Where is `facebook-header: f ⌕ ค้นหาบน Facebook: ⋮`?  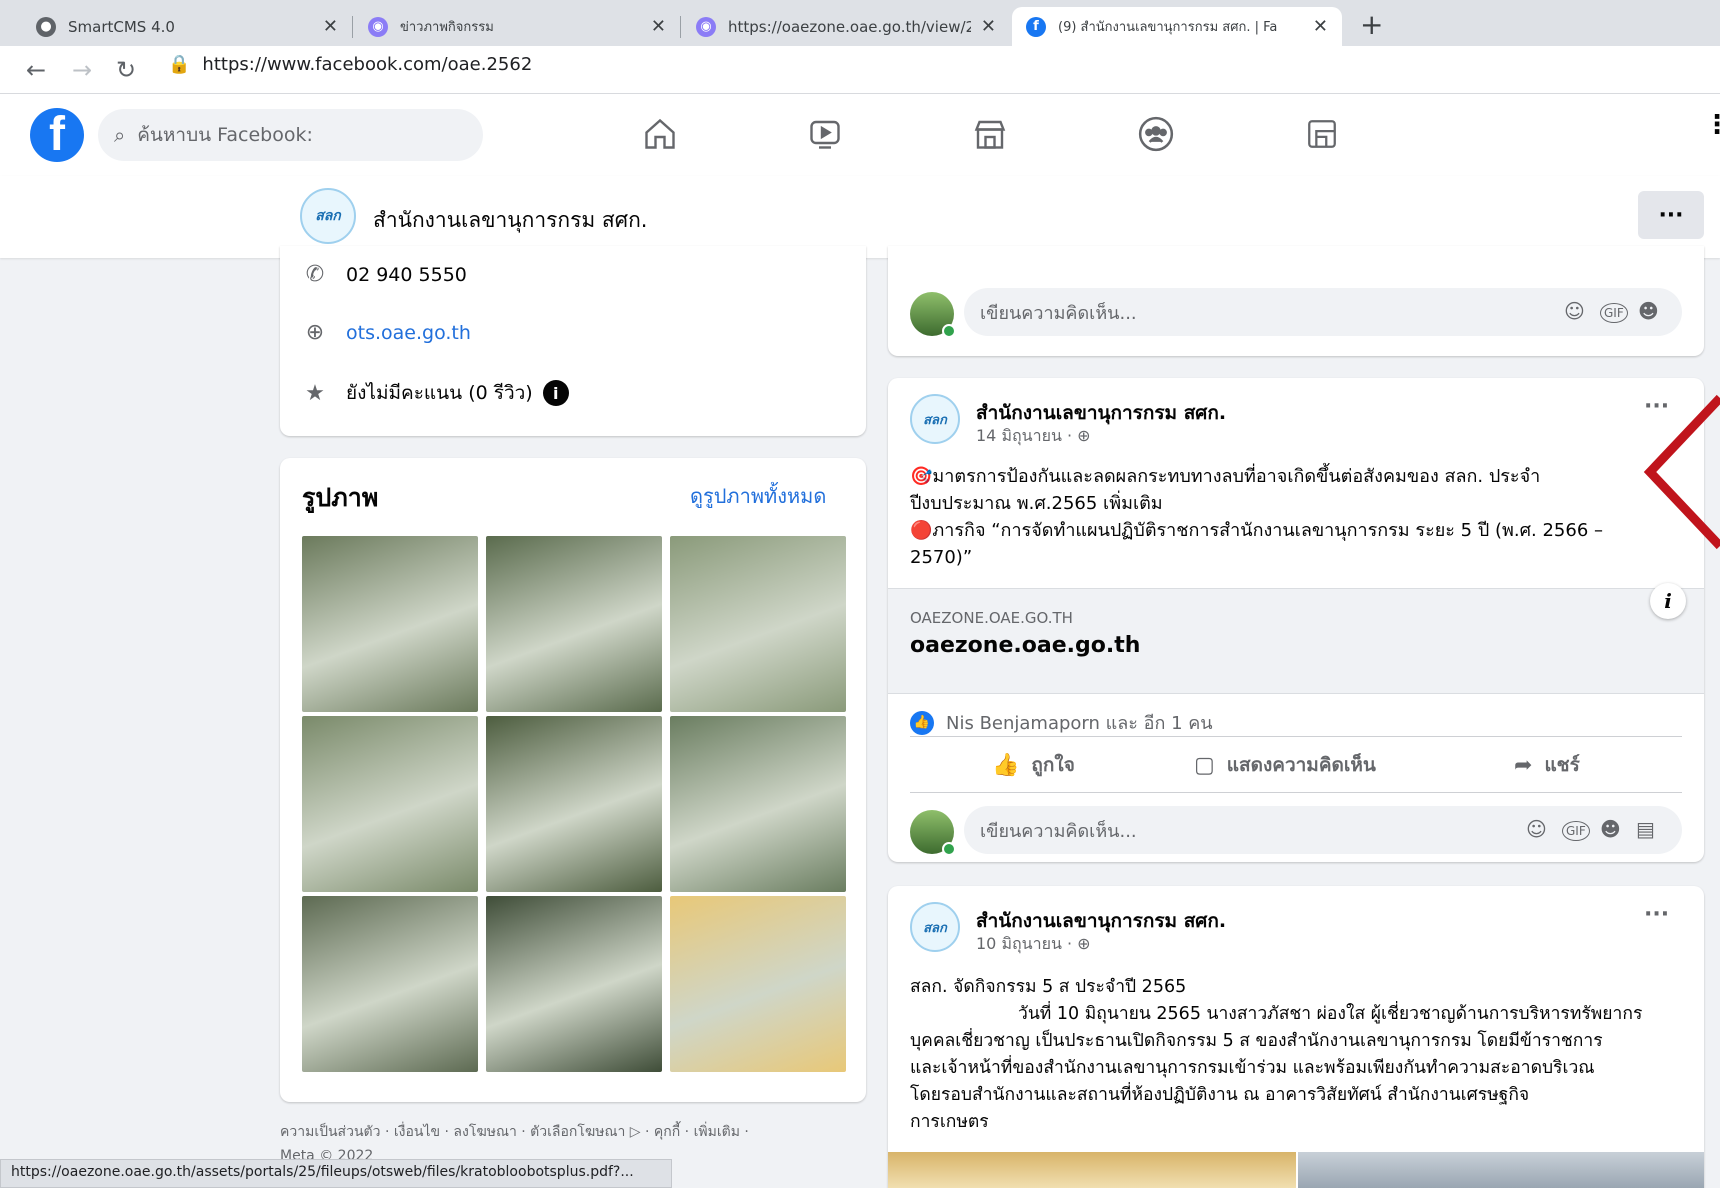 facebook-header: f ⌕ ค้นหาบน Facebook: ⋮ is located at coordinates (860, 135).